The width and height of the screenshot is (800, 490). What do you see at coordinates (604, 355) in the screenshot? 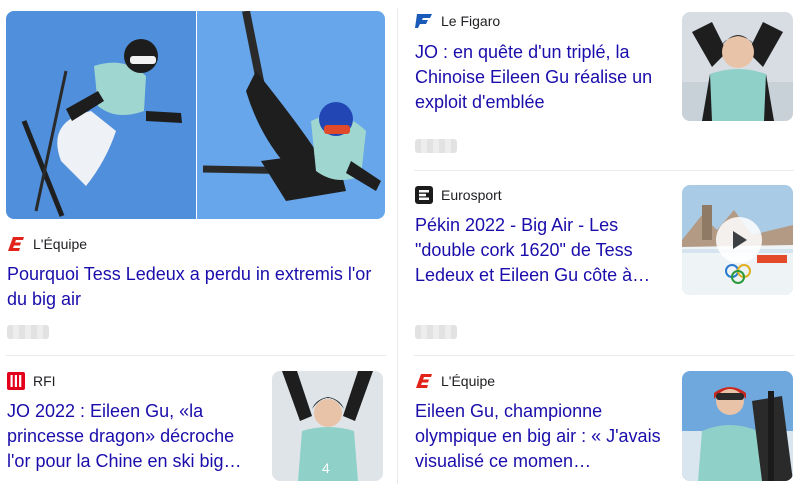
I see `row-divider-right-bottom` at bounding box center [604, 355].